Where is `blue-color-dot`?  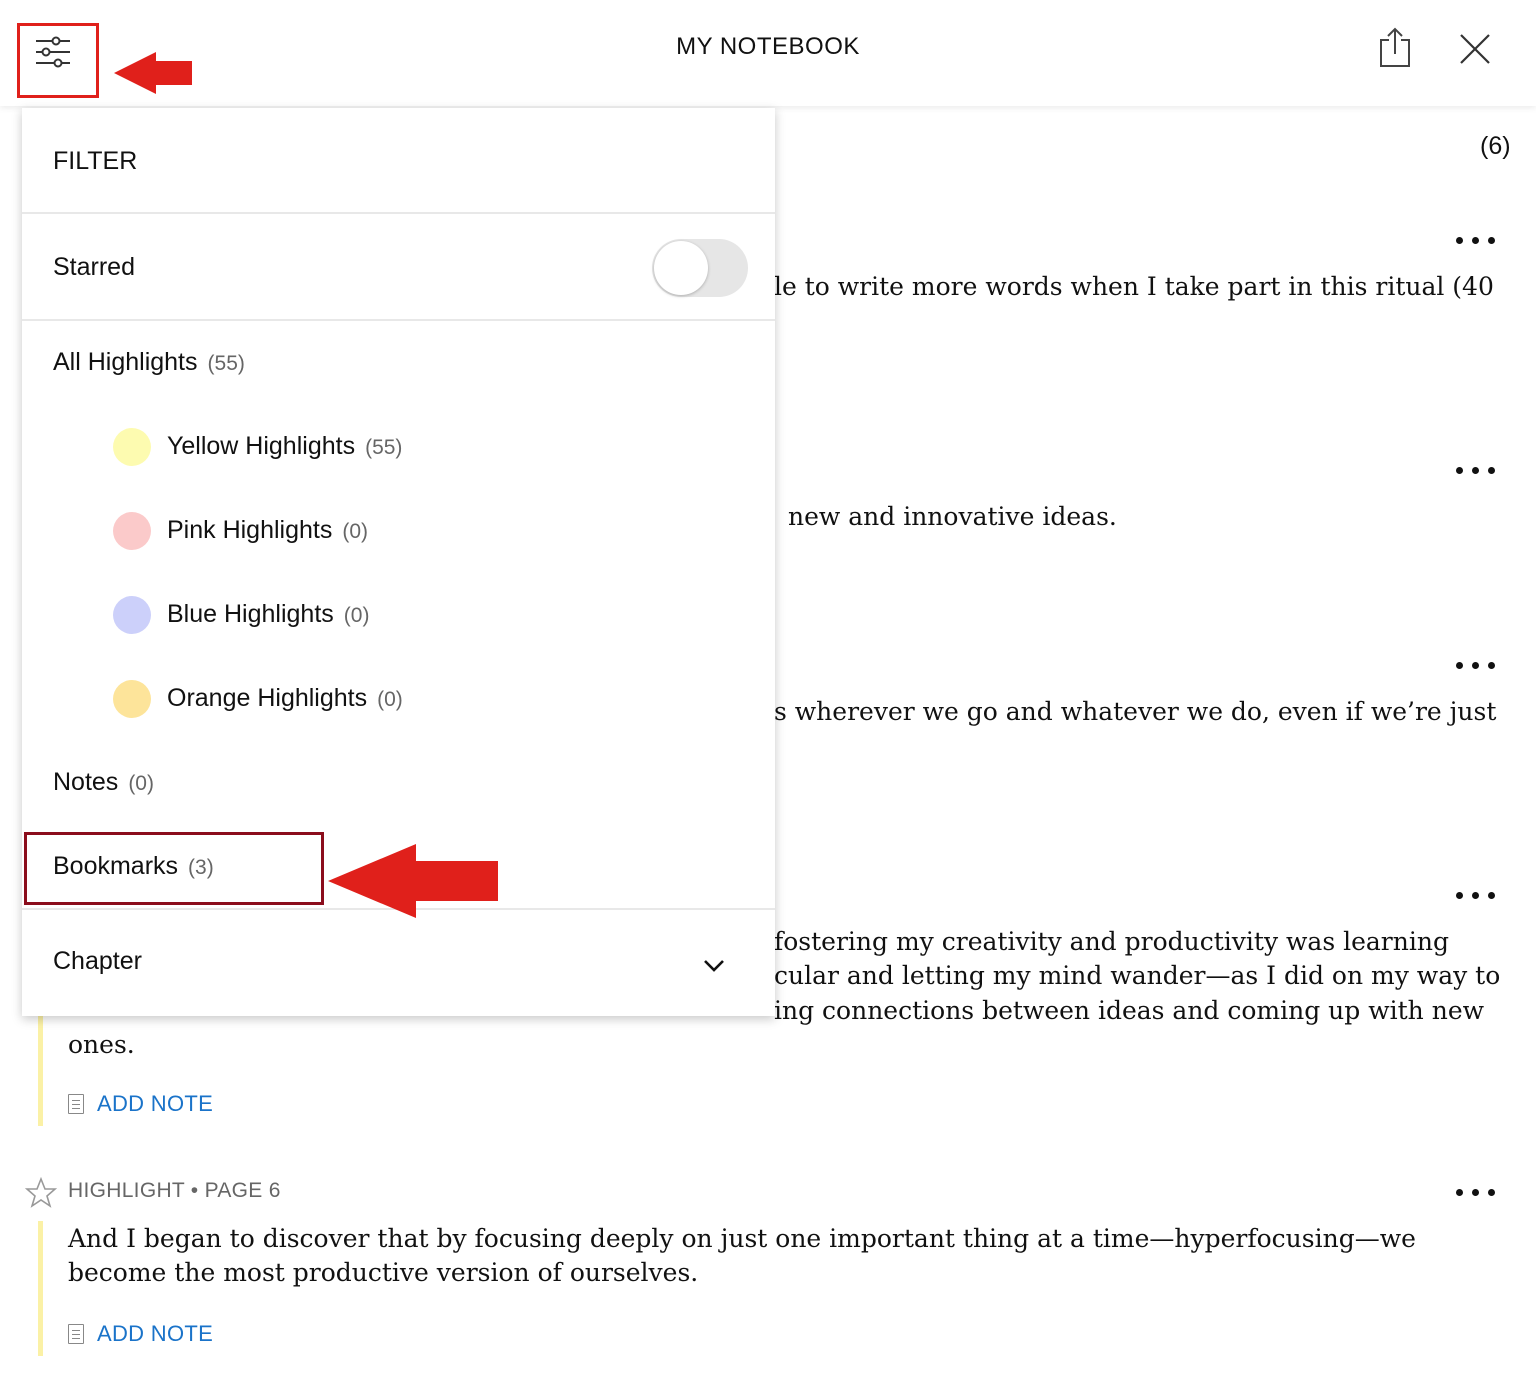 blue-color-dot is located at coordinates (132, 615).